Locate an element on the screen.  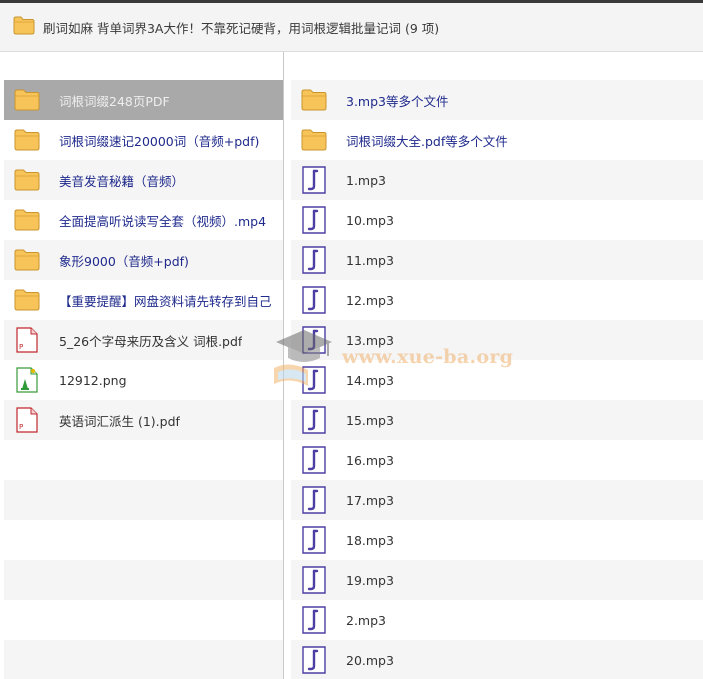
column-divider is located at coordinates (283, 365).